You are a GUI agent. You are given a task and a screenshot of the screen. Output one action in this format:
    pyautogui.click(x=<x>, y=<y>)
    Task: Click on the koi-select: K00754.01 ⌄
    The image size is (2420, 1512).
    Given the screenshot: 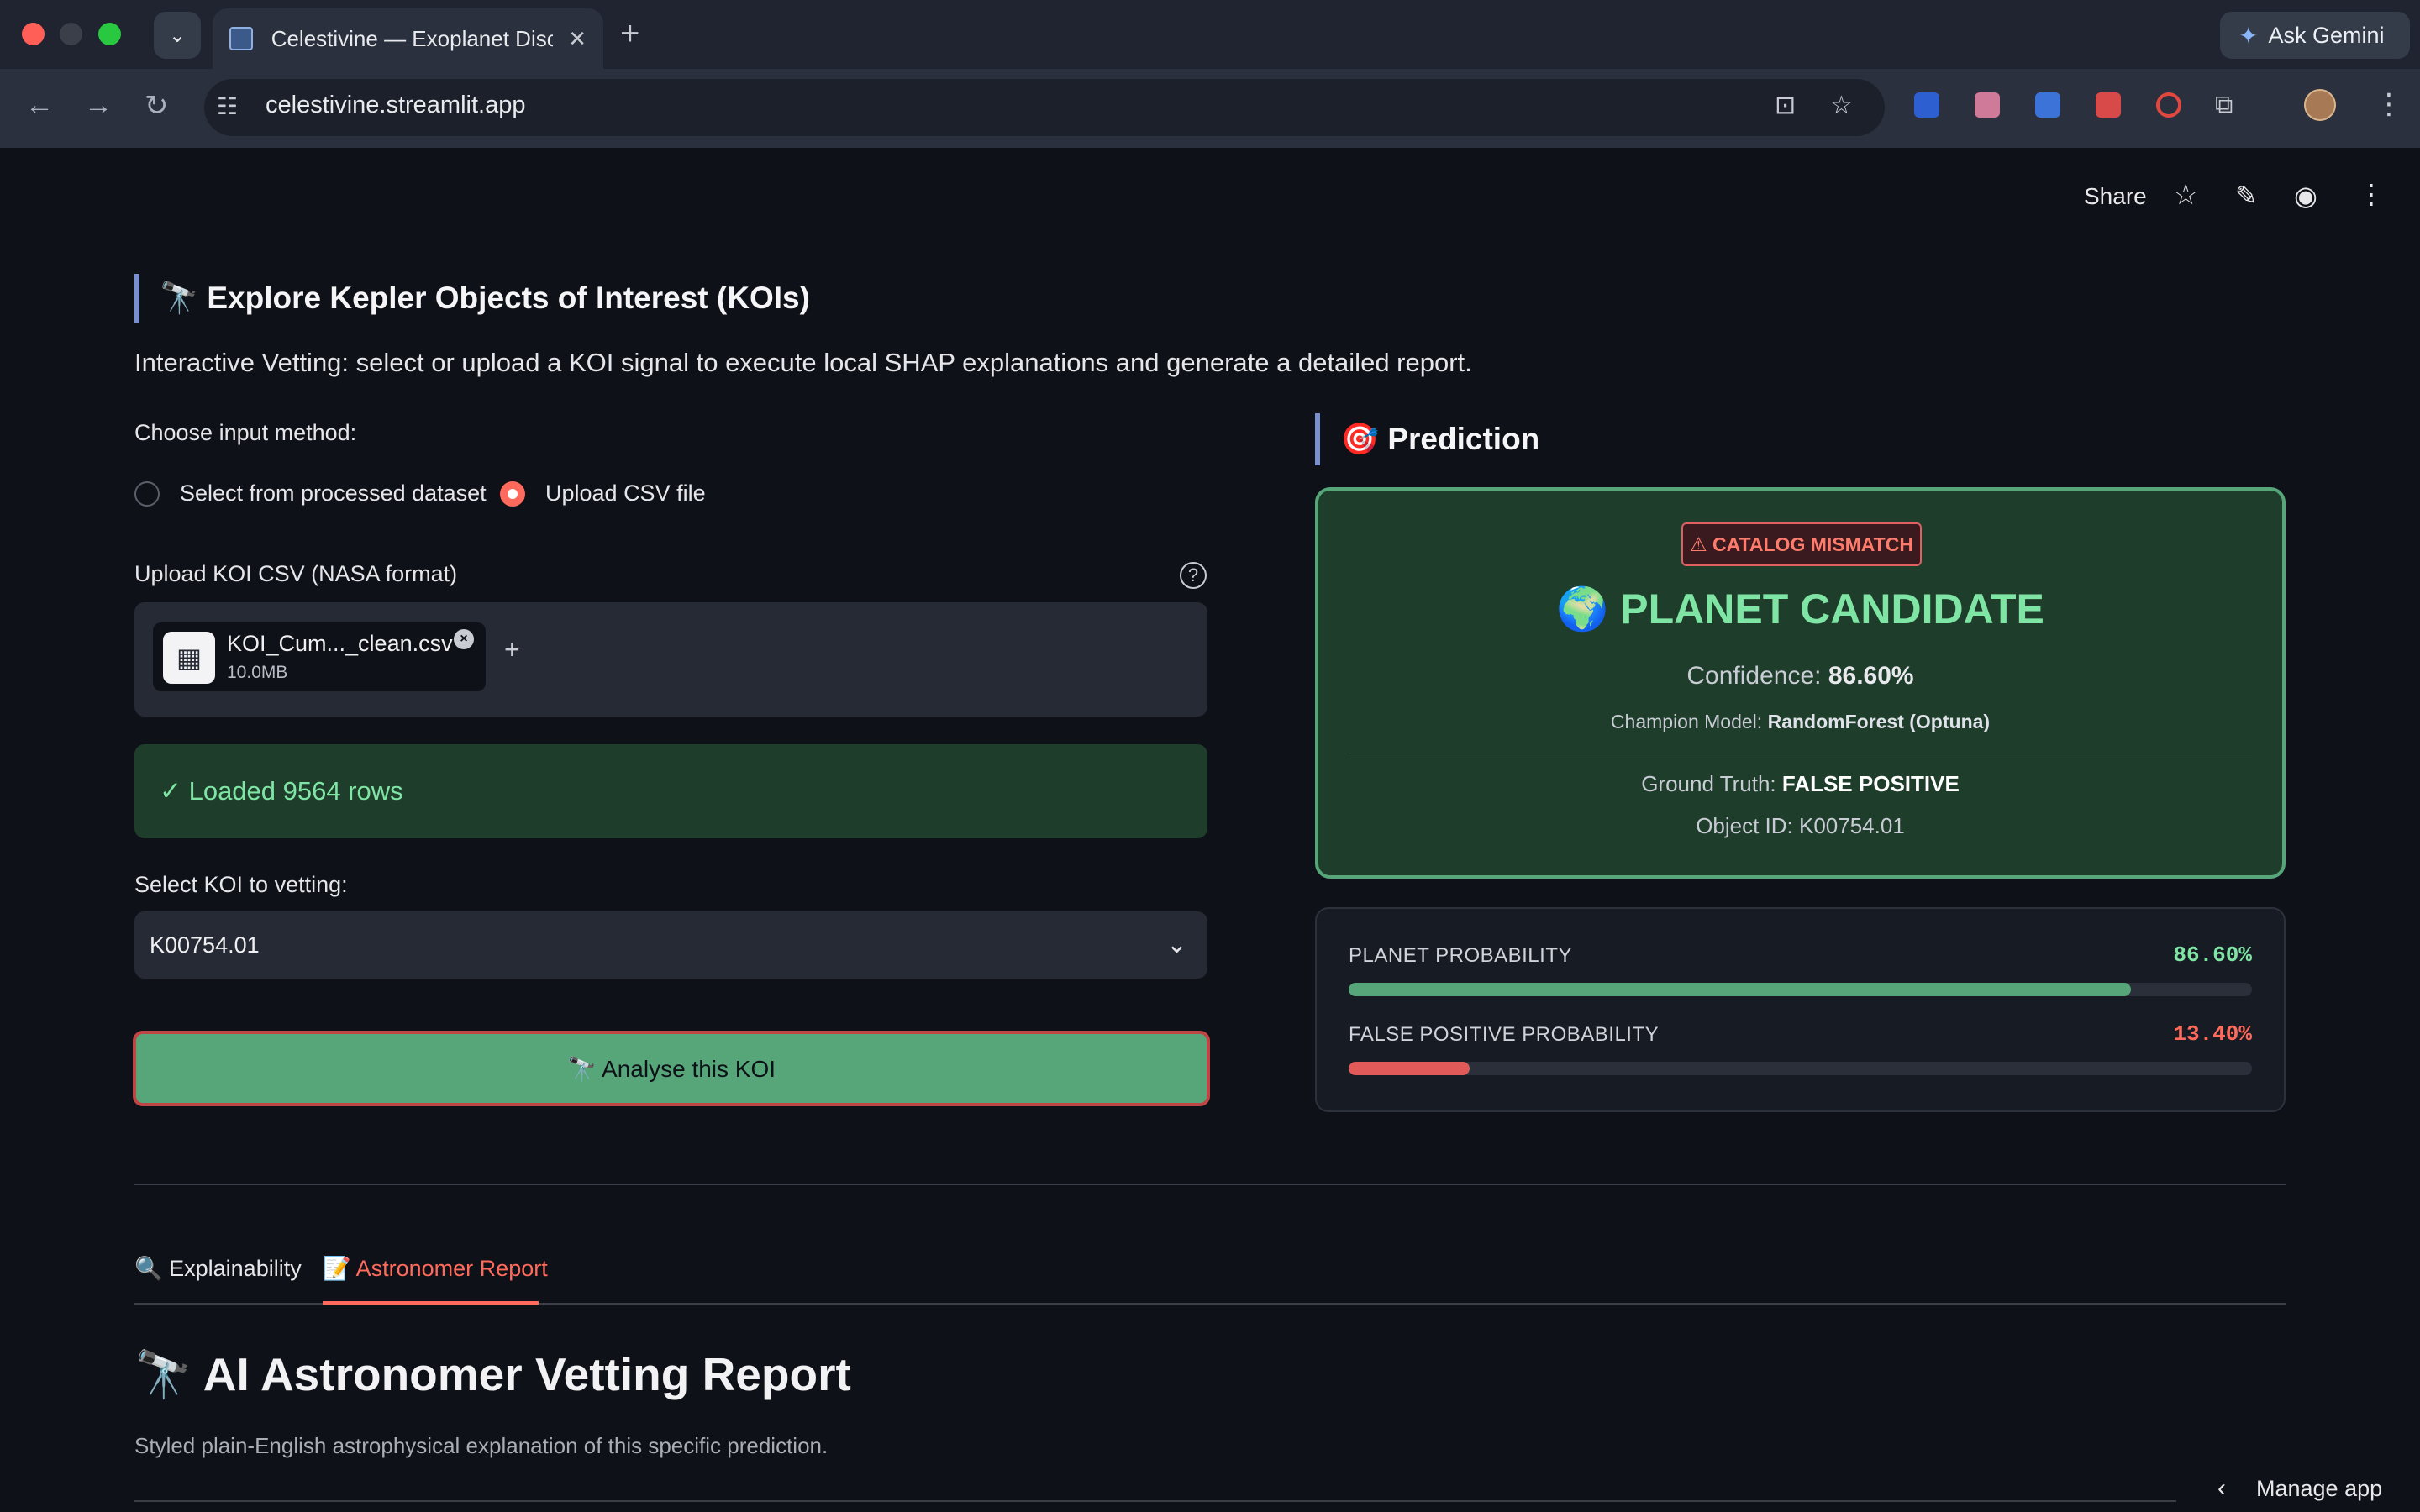 What is the action you would take?
    pyautogui.click(x=671, y=945)
    